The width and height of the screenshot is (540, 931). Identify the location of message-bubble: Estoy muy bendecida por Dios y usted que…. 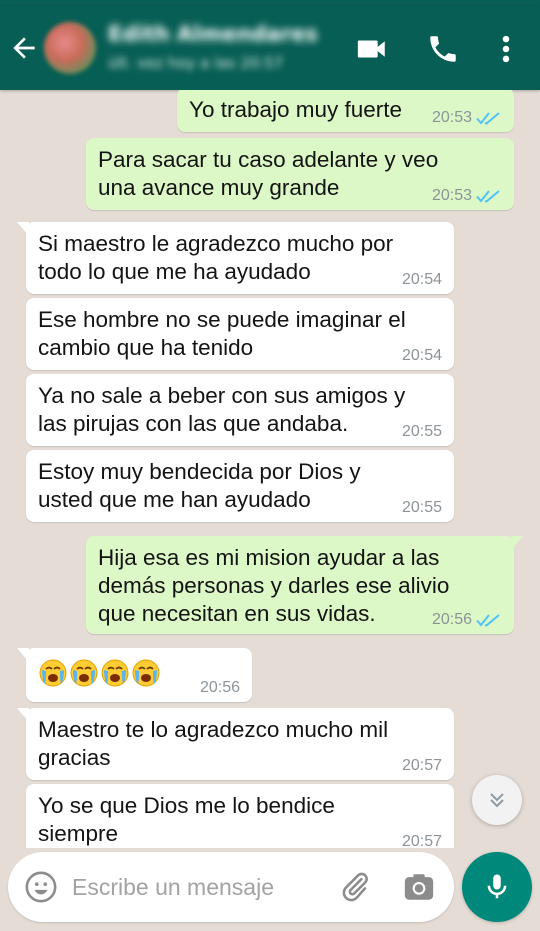
(240, 486).